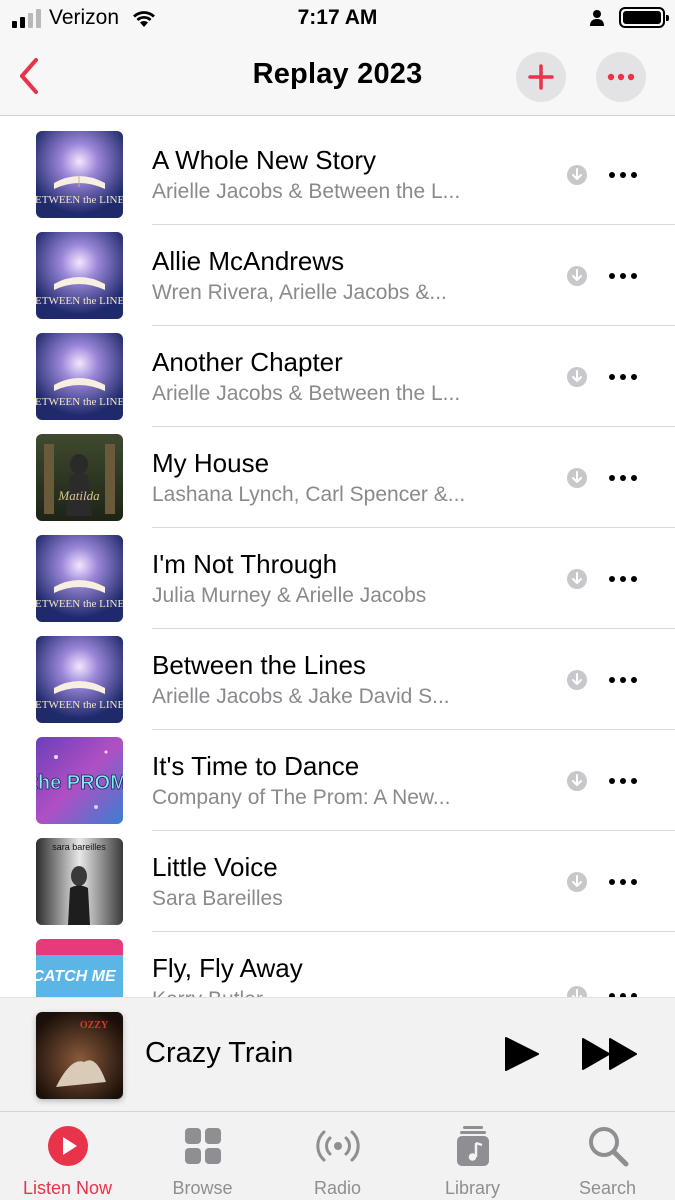  Describe the element at coordinates (67, 1188) in the screenshot. I see `tab-label: Listen Now` at that location.